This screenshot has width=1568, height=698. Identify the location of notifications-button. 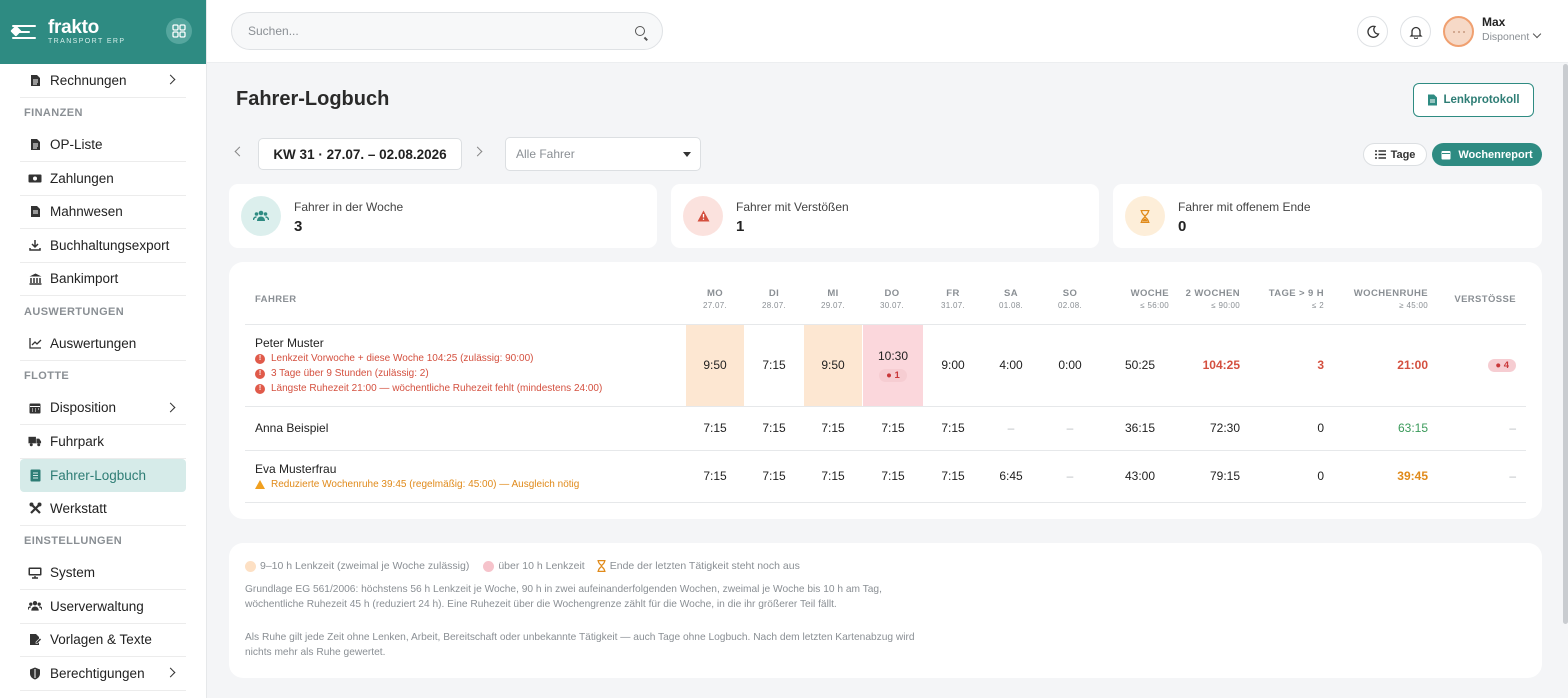
(1415, 31).